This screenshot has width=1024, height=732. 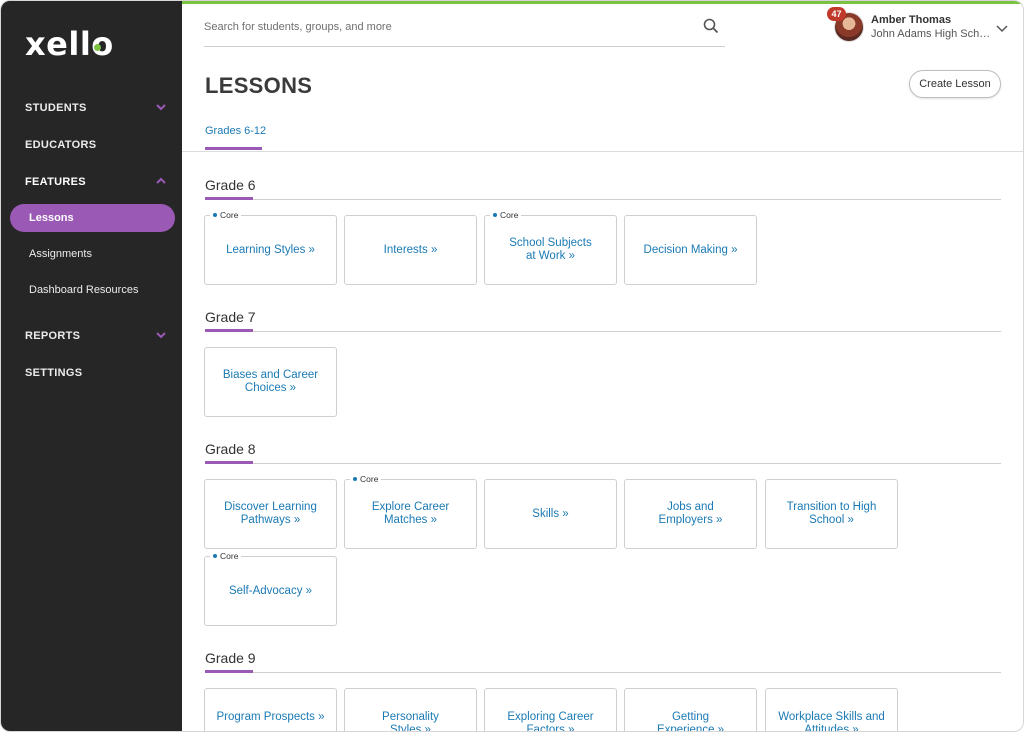 I want to click on tab-divider, so click(x=602, y=151).